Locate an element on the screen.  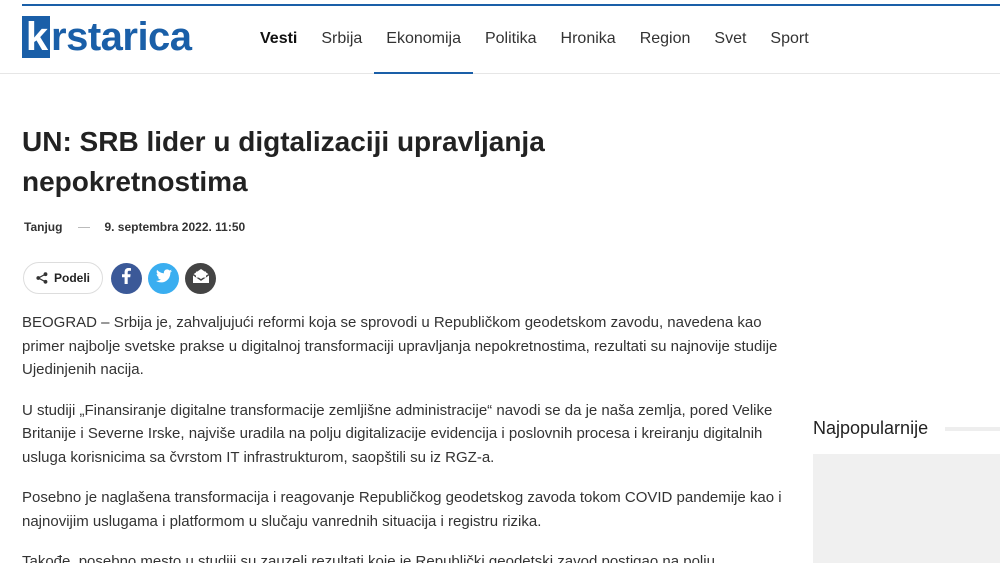
twitter-icon is located at coordinates (163, 278).